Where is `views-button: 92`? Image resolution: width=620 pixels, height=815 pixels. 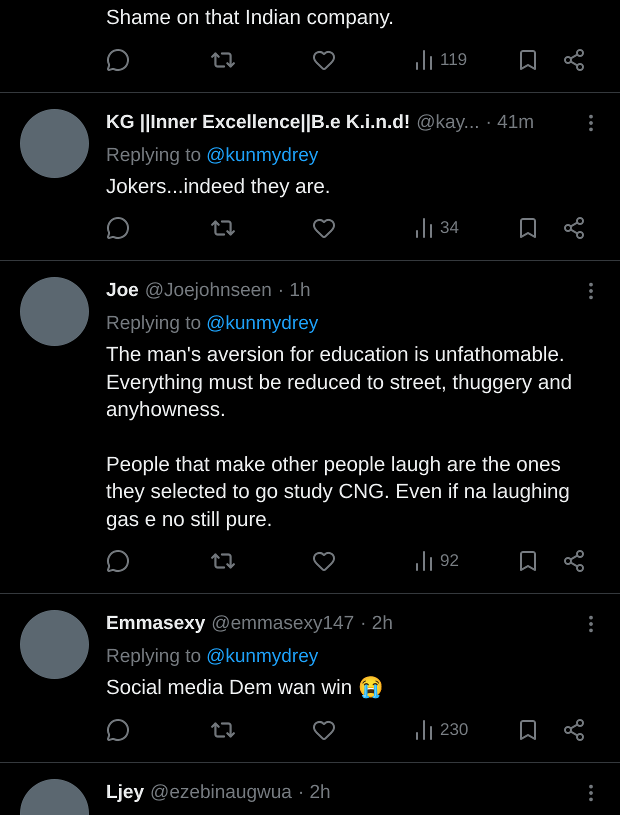 views-button: 92 is located at coordinates (435, 561).